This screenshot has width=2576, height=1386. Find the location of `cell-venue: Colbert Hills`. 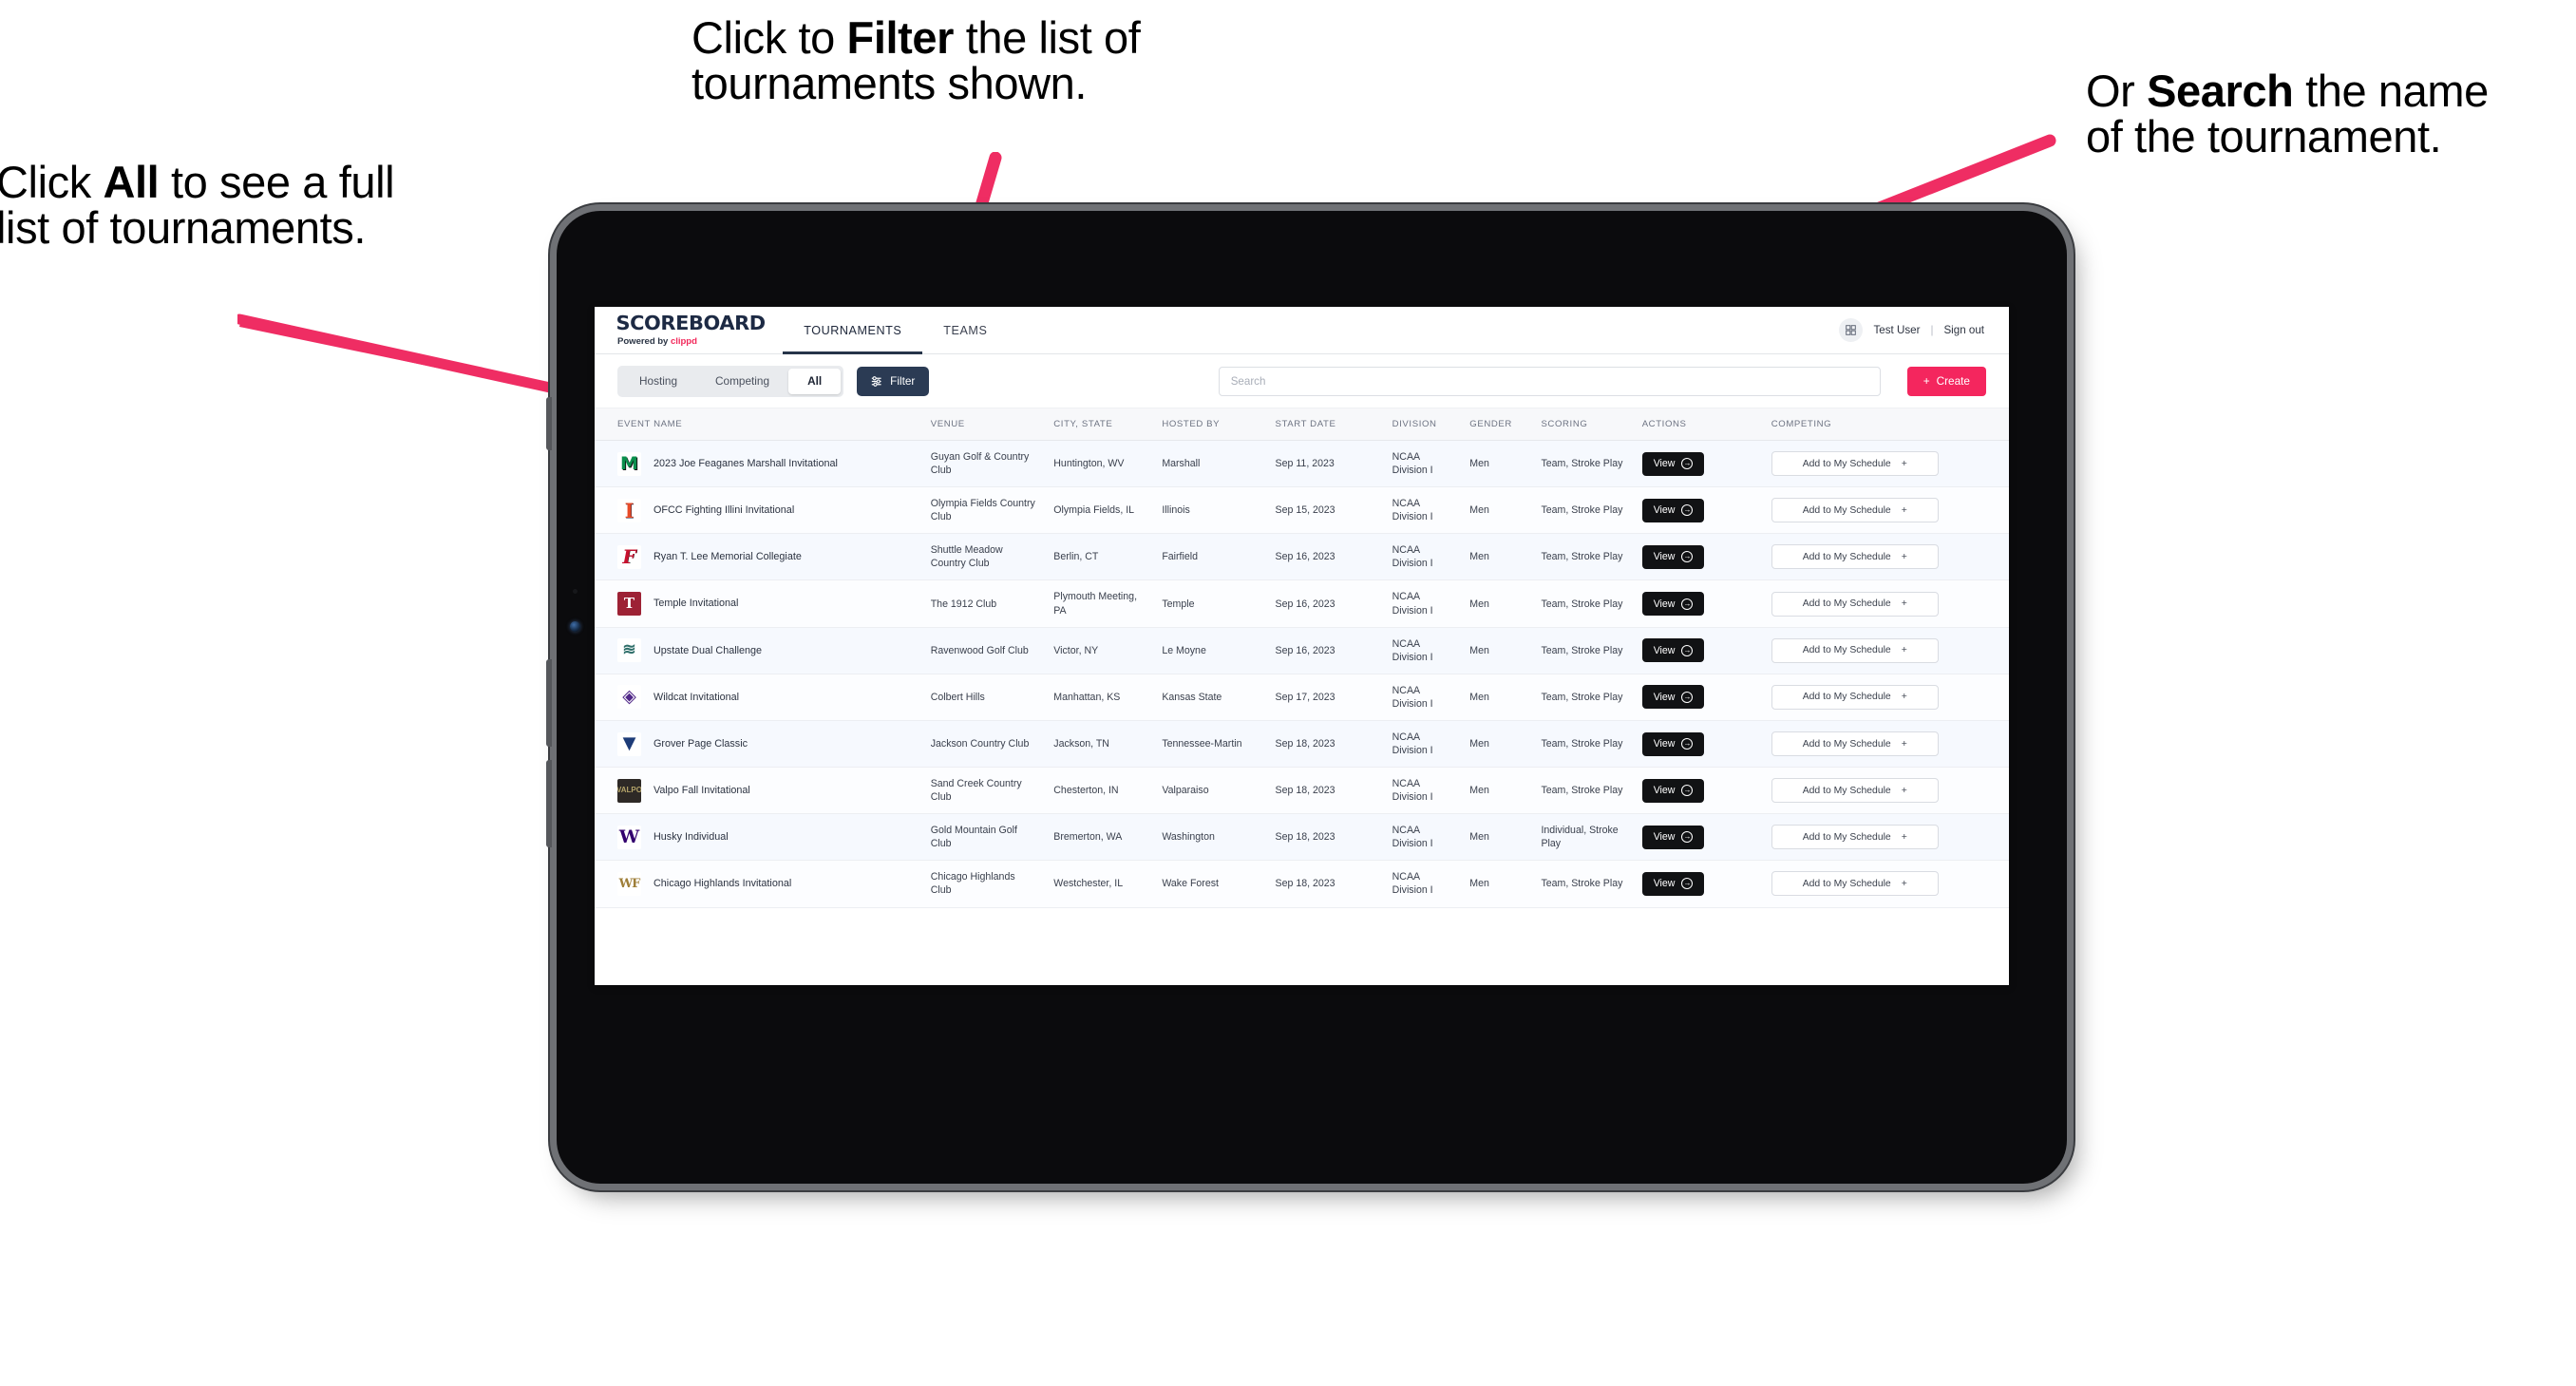

cell-venue: Colbert Hills is located at coordinates (983, 697).